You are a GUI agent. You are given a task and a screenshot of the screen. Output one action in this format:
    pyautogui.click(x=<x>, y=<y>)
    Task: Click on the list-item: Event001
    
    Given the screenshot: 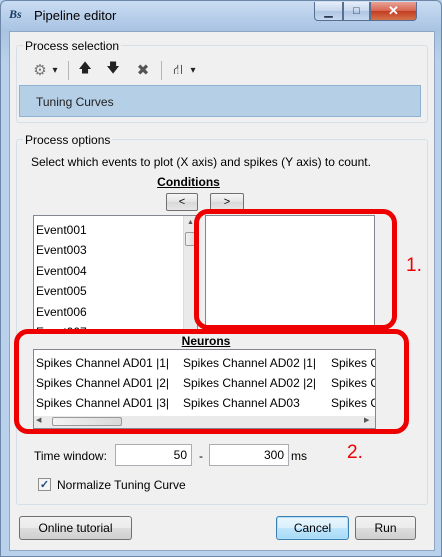 What is the action you would take?
    pyautogui.click(x=109, y=230)
    